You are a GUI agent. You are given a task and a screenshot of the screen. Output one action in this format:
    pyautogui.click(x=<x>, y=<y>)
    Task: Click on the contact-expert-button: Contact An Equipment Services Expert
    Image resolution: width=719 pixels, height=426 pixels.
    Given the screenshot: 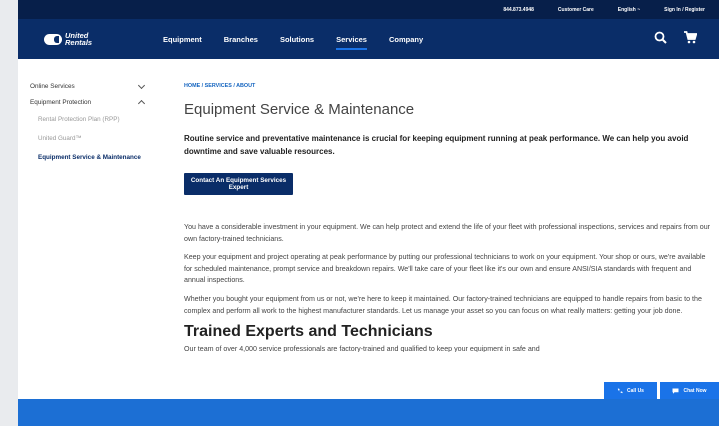 What is the action you would take?
    pyautogui.click(x=238, y=184)
    